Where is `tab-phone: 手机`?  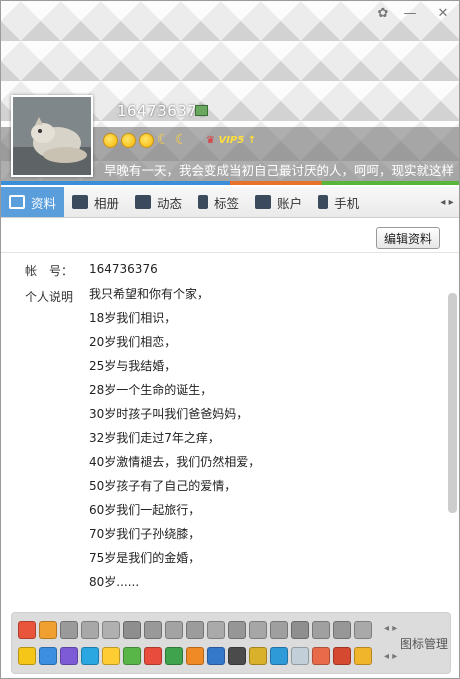 tab-phone: 手机 is located at coordinates (338, 202).